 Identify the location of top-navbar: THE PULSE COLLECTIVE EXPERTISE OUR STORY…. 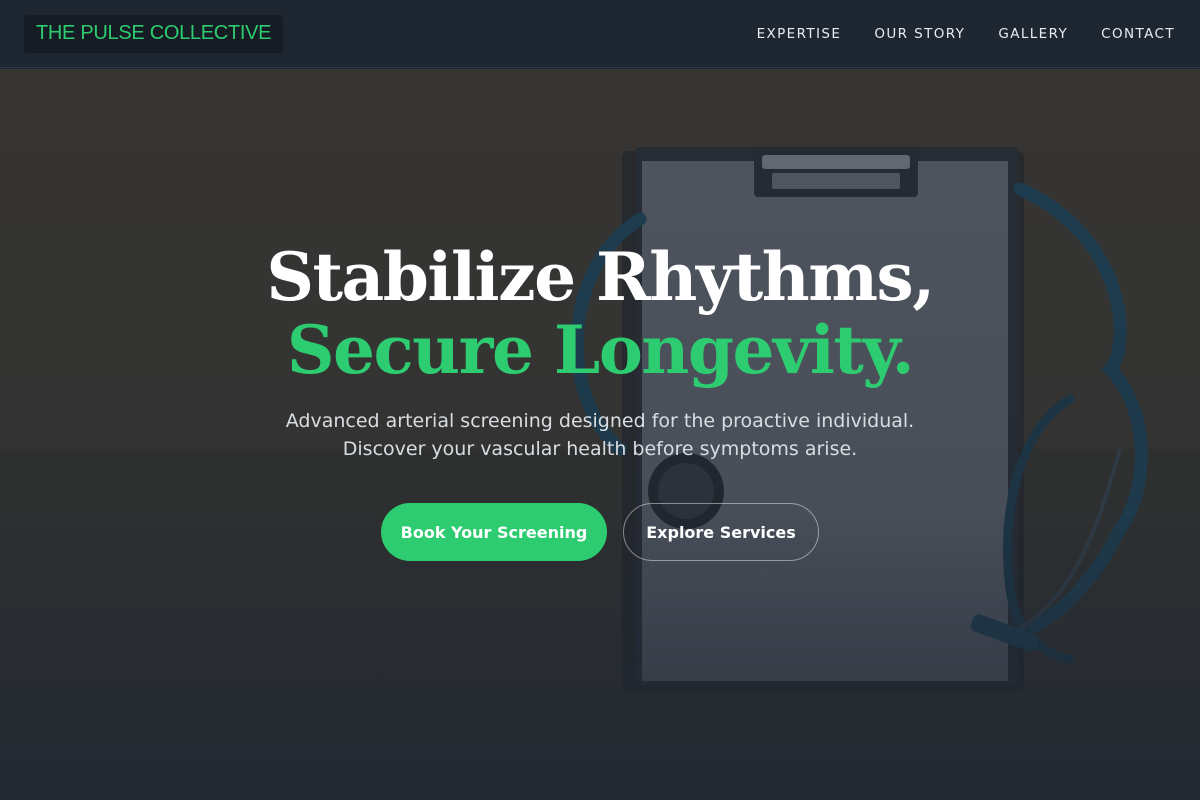
(600, 34).